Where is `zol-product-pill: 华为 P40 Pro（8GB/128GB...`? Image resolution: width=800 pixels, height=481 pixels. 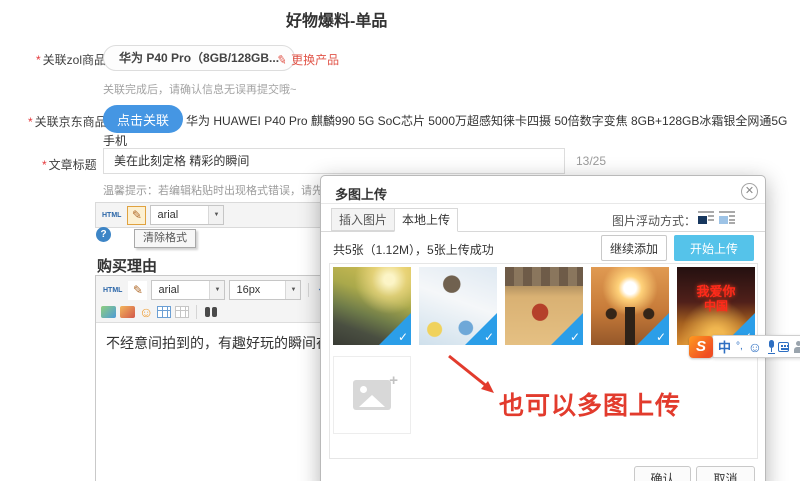 zol-product-pill: 华为 P40 Pro（8GB/128GB... is located at coordinates (199, 58).